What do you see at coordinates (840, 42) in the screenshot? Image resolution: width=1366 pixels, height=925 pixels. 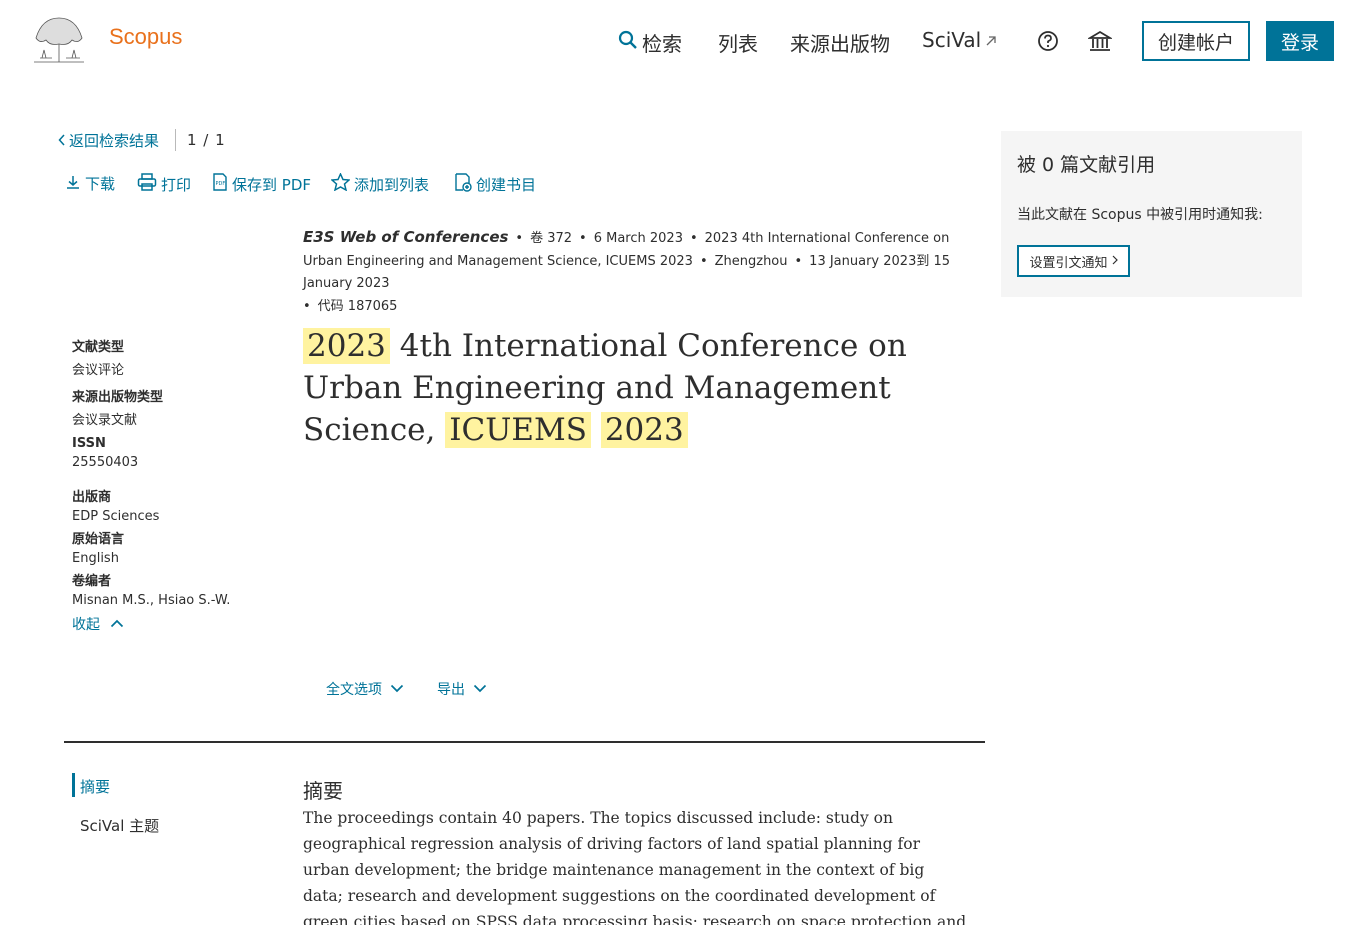 I see `nav-sources: 来源出版物` at bounding box center [840, 42].